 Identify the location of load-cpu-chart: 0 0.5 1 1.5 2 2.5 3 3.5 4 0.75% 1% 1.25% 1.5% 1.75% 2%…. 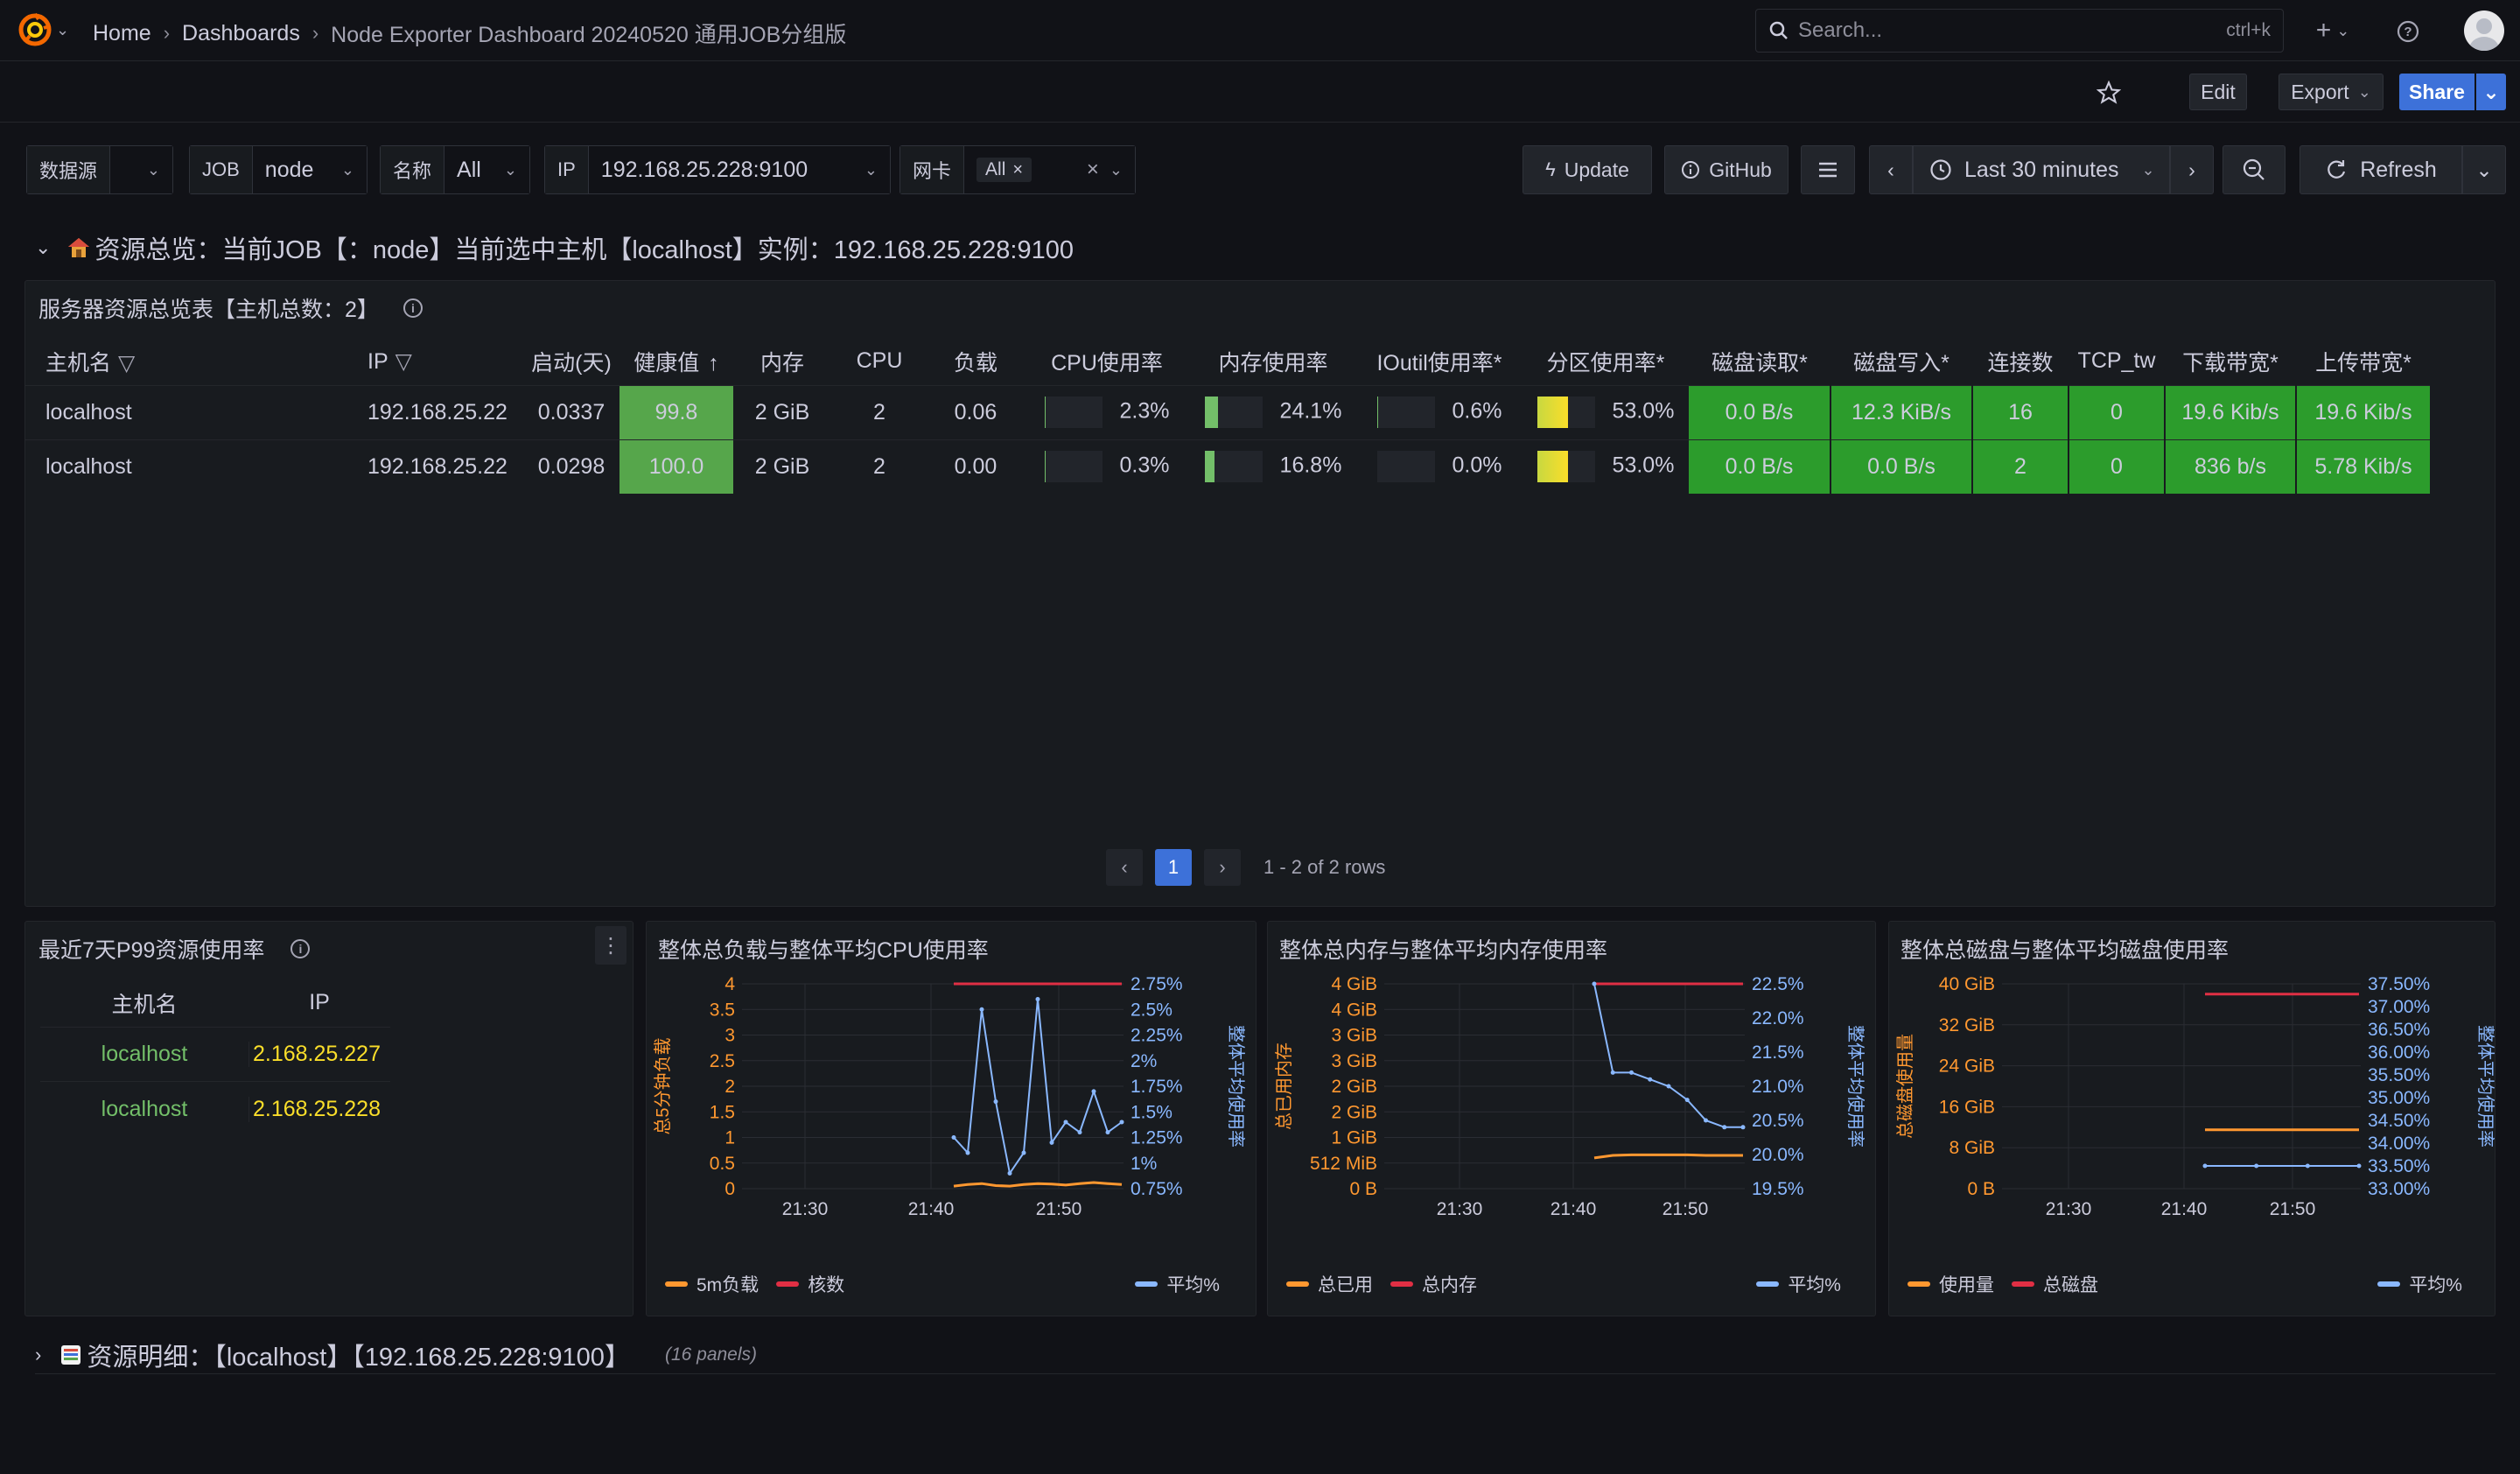
(951, 1111).